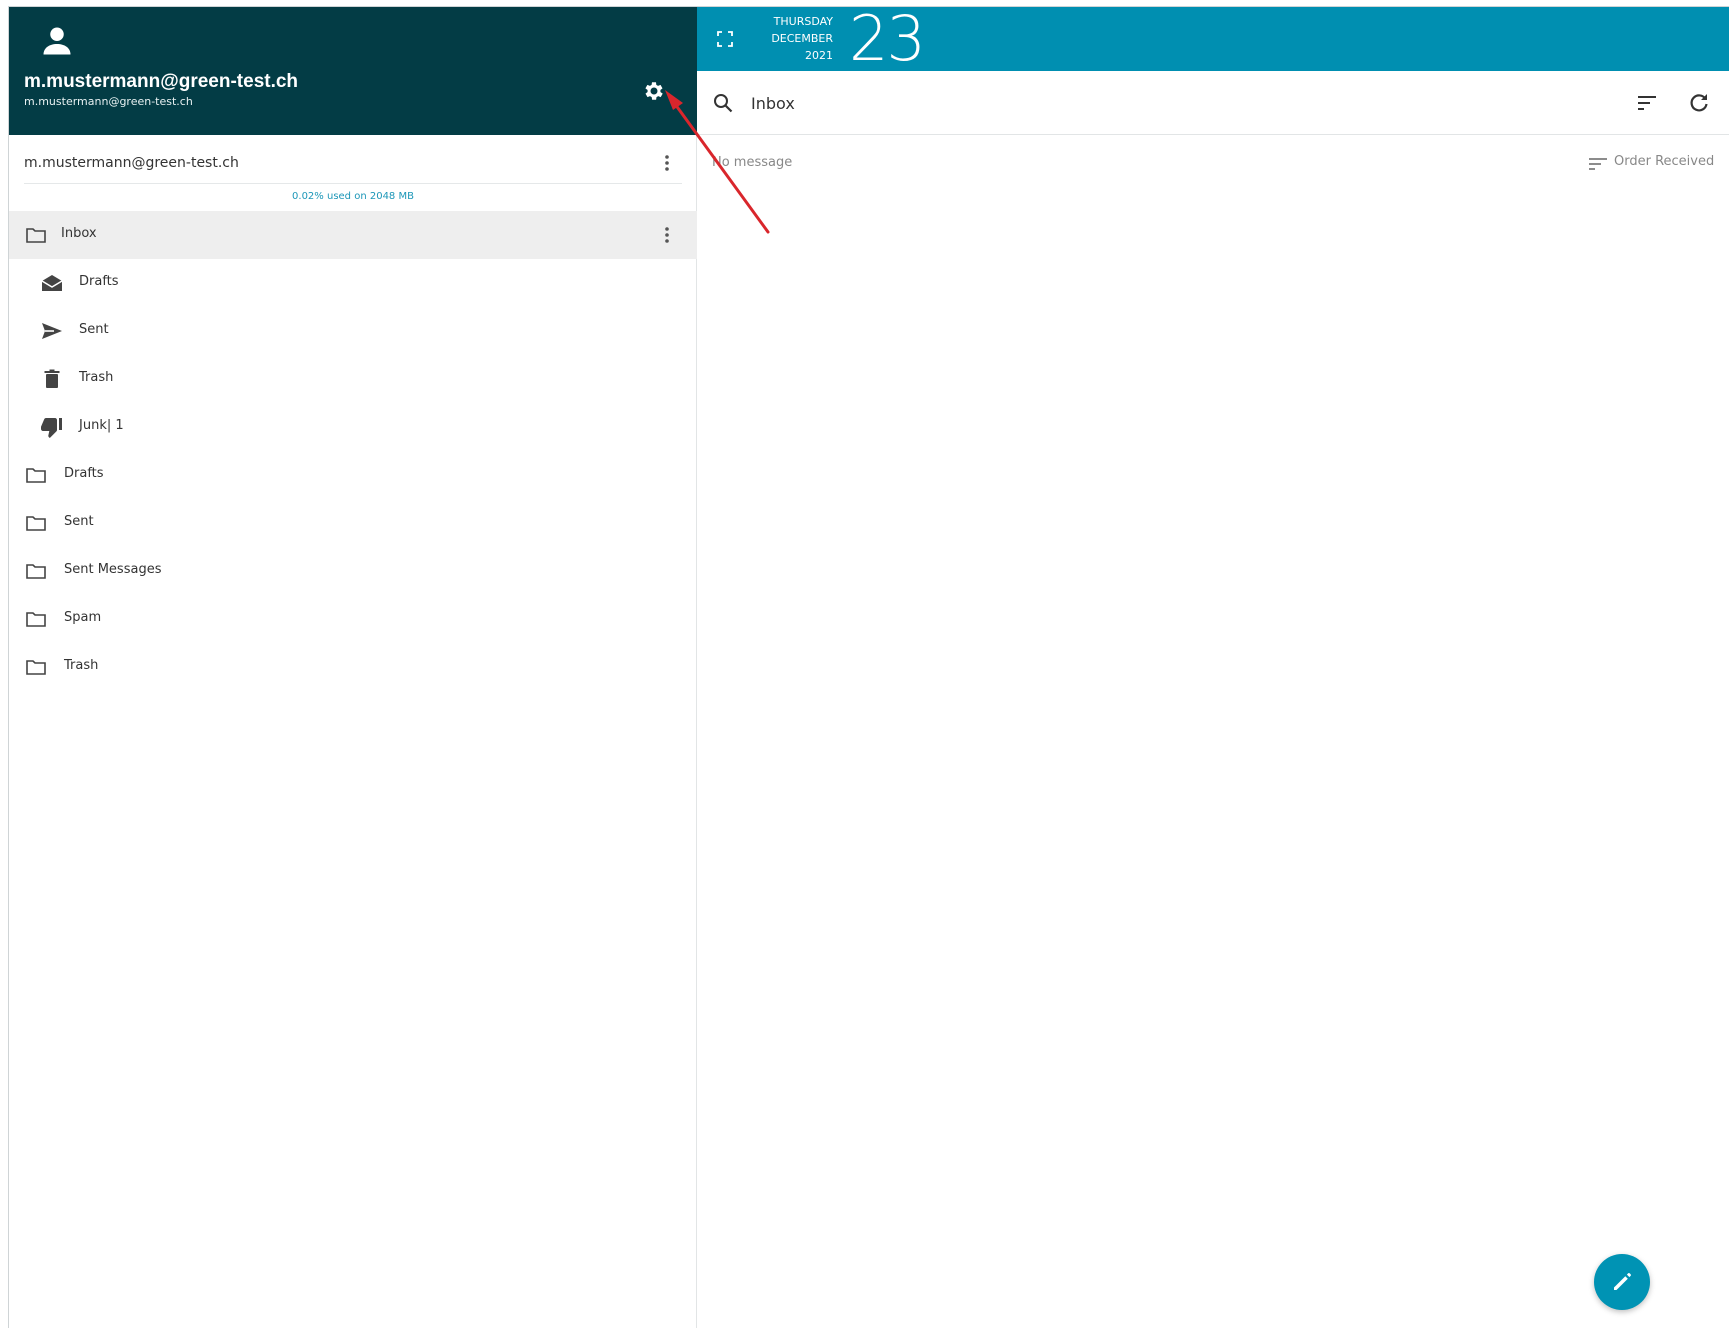 The width and height of the screenshot is (1729, 1328). Describe the element at coordinates (113, 569) in the screenshot. I see `folder-label: Sent Messages` at that location.